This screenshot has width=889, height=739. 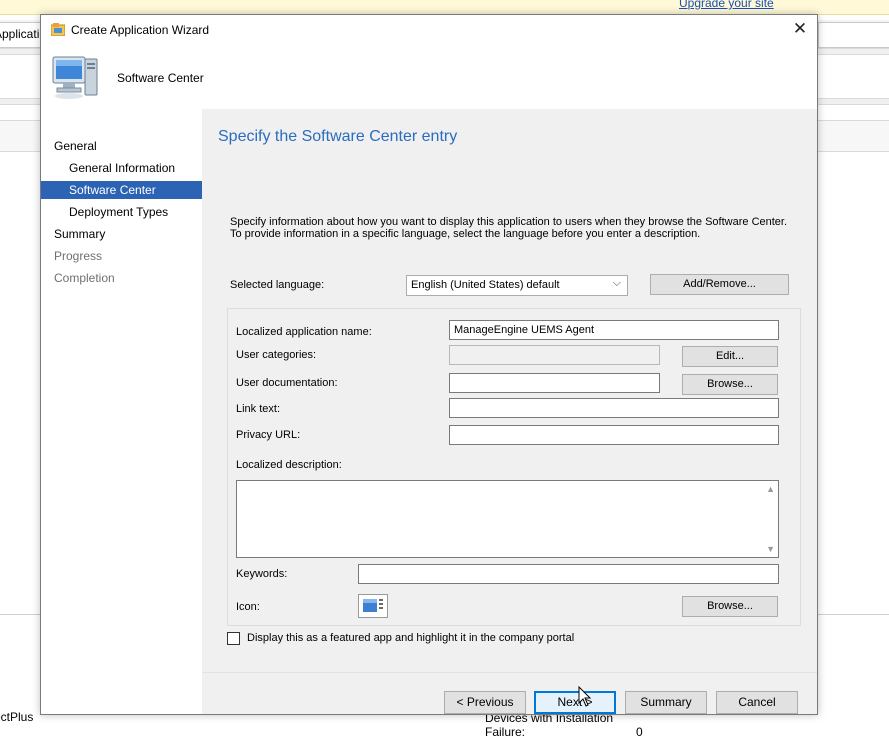 I want to click on header-title: Software Center, so click(x=160, y=78).